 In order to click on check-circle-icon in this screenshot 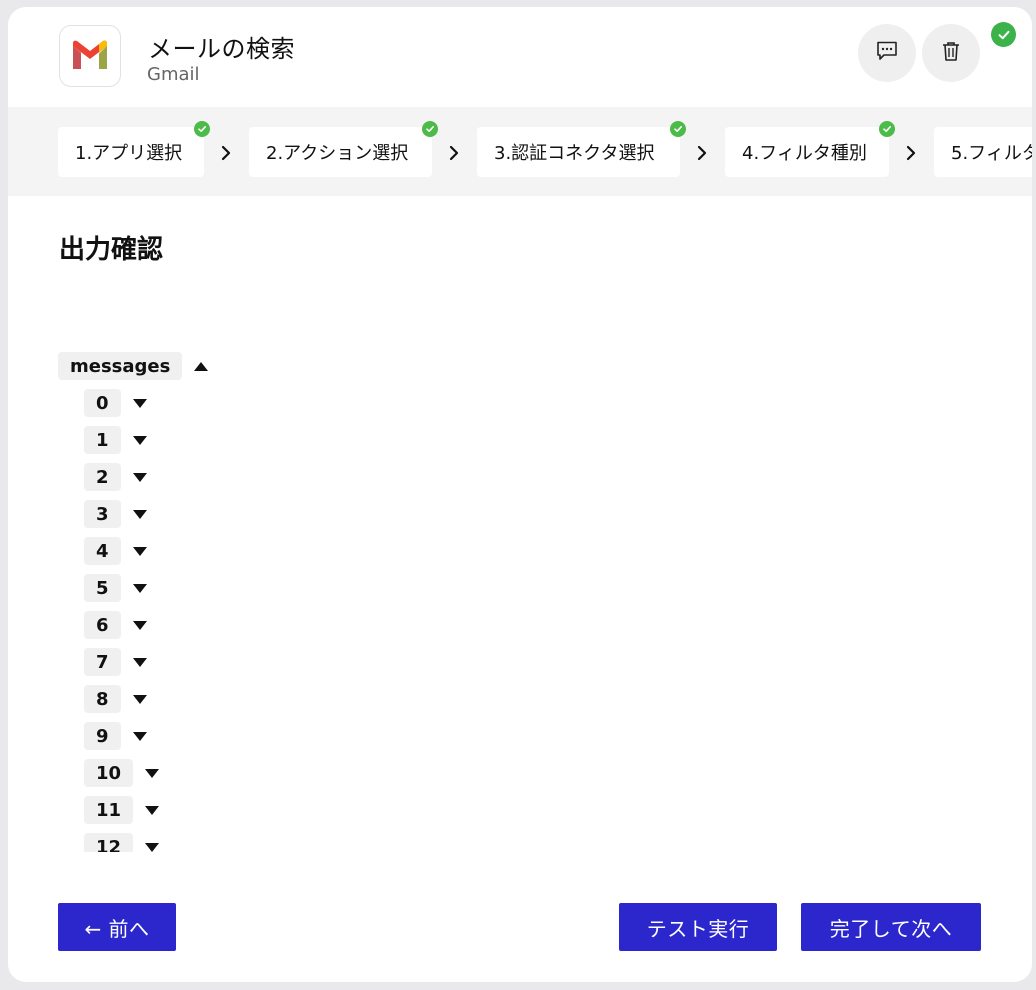, I will do `click(1003, 34)`.